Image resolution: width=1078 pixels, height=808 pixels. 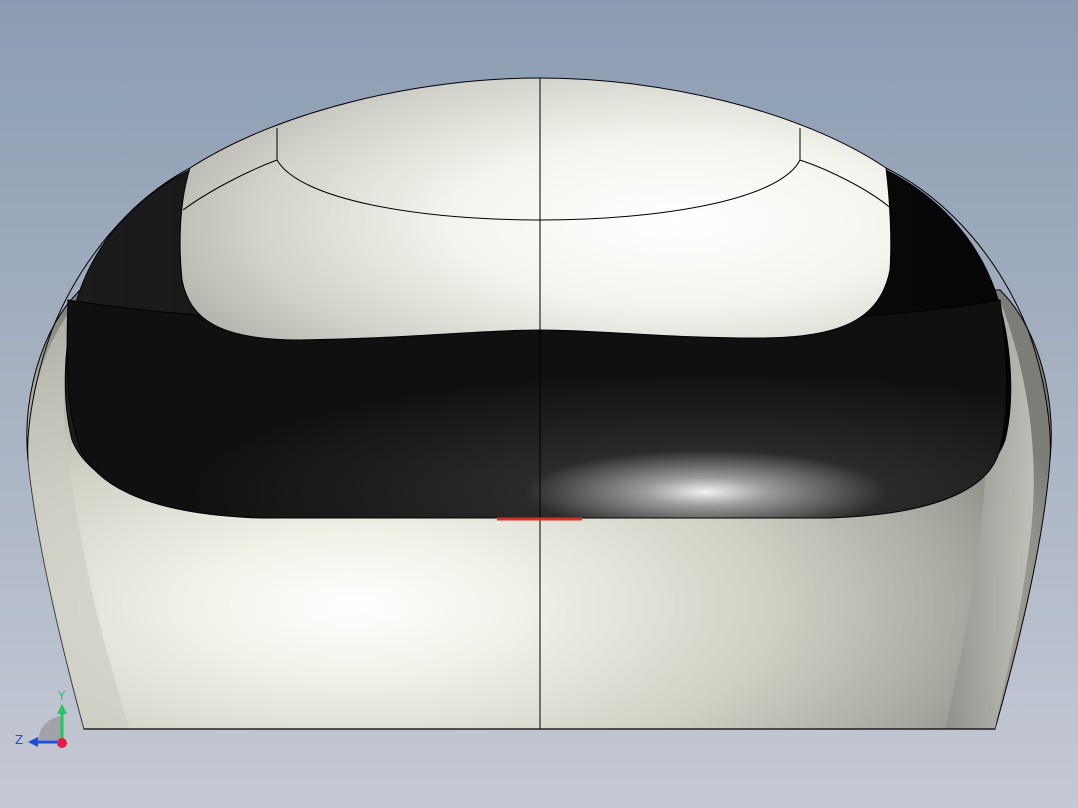 What do you see at coordinates (61, 696) in the screenshot?
I see `triad-y-label: Y` at bounding box center [61, 696].